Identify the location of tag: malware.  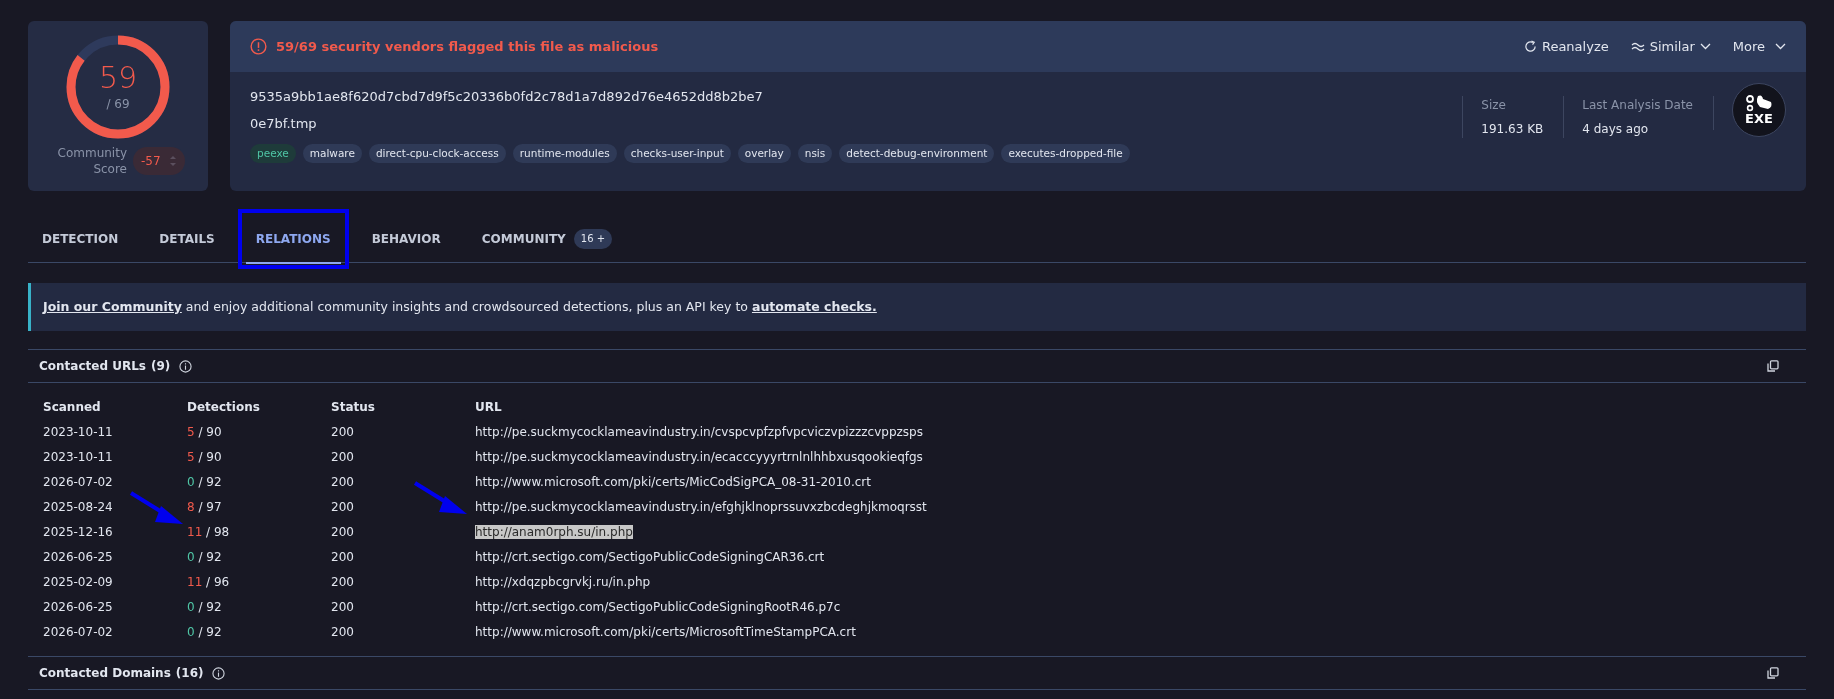
(332, 153).